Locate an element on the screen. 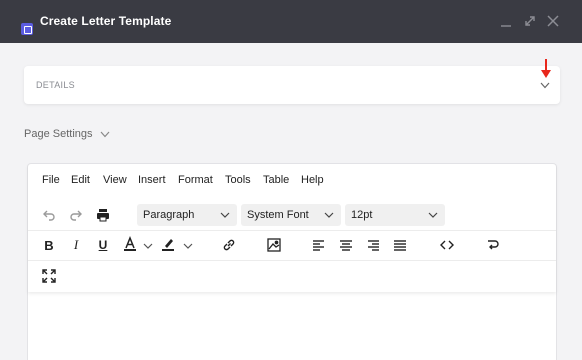 Image resolution: width=582 pixels, height=360 pixels. redo-icon is located at coordinates (76, 215).